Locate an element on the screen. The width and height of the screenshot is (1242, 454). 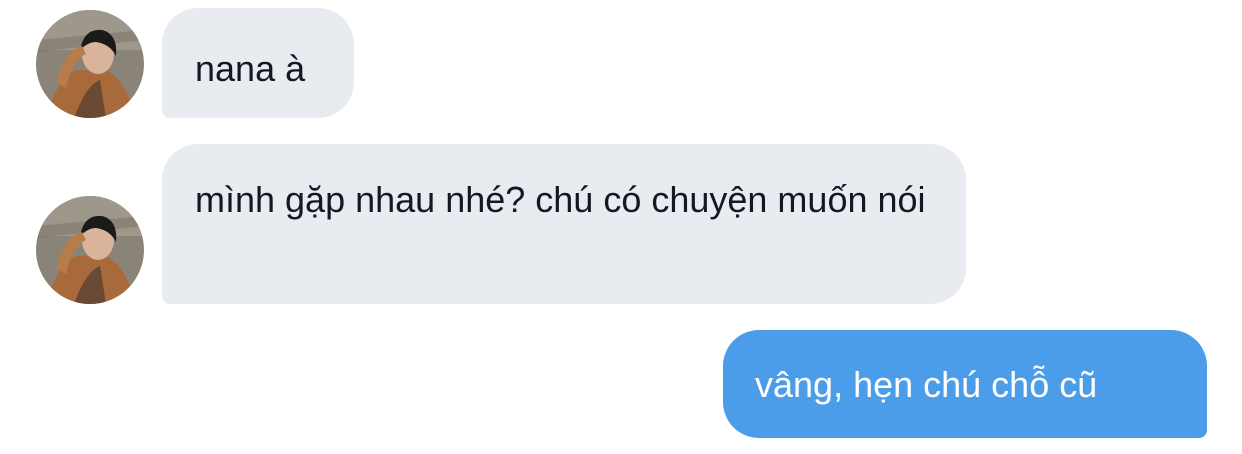
message-text: vâng, hẹn chú chỗ cũ is located at coordinates (926, 384).